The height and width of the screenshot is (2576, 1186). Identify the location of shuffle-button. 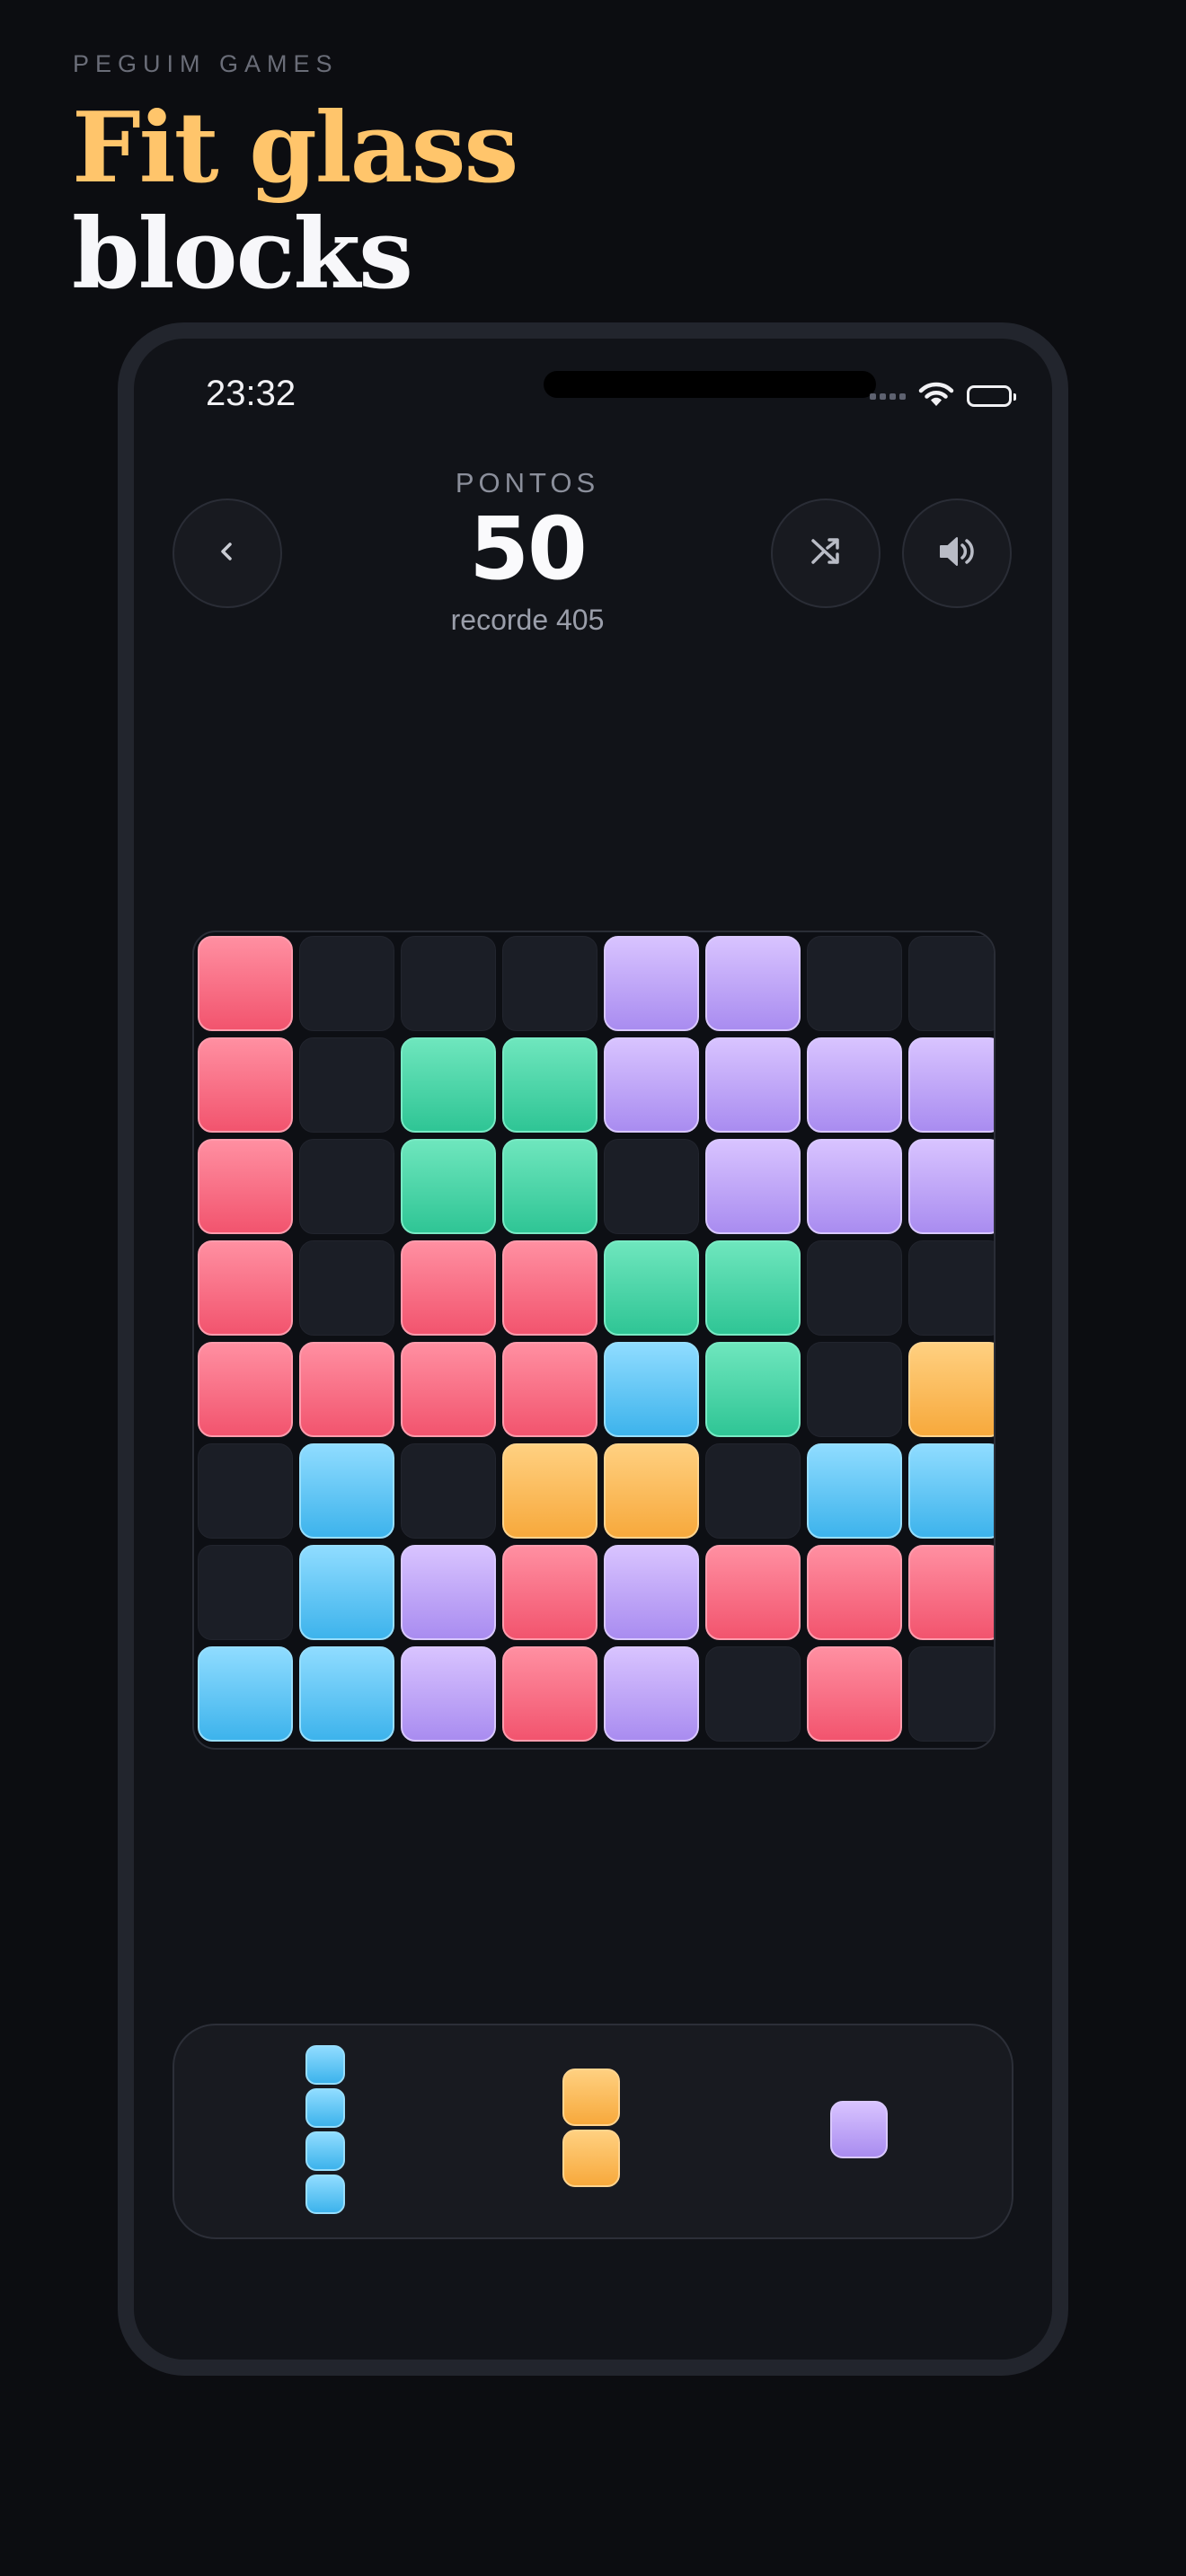
(826, 553).